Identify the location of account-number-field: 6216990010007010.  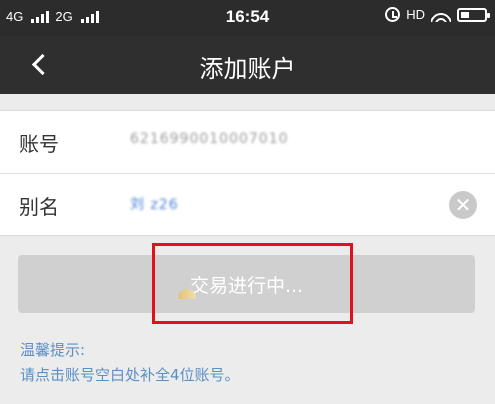
(209, 139).